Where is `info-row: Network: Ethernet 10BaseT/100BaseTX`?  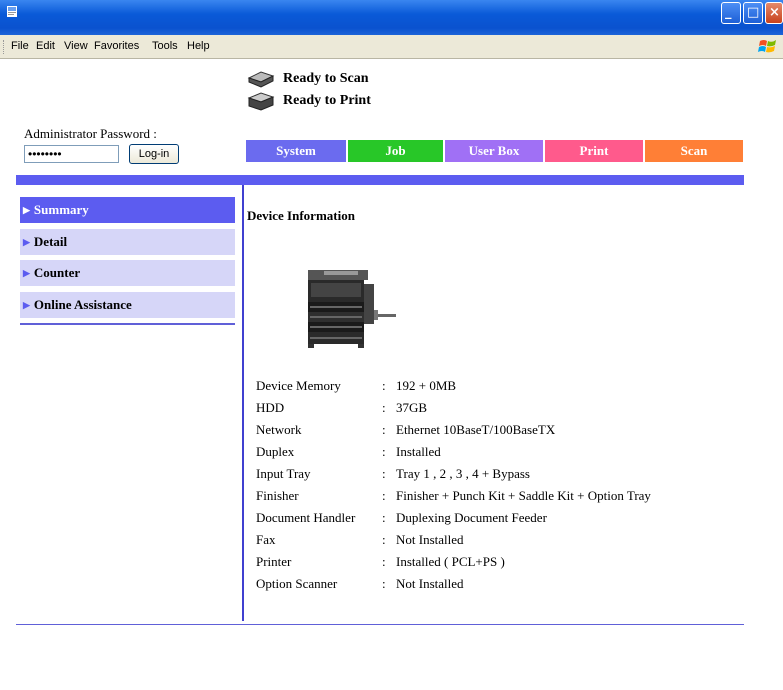 info-row: Network: Ethernet 10BaseT/100BaseTX is located at coordinates (453, 433).